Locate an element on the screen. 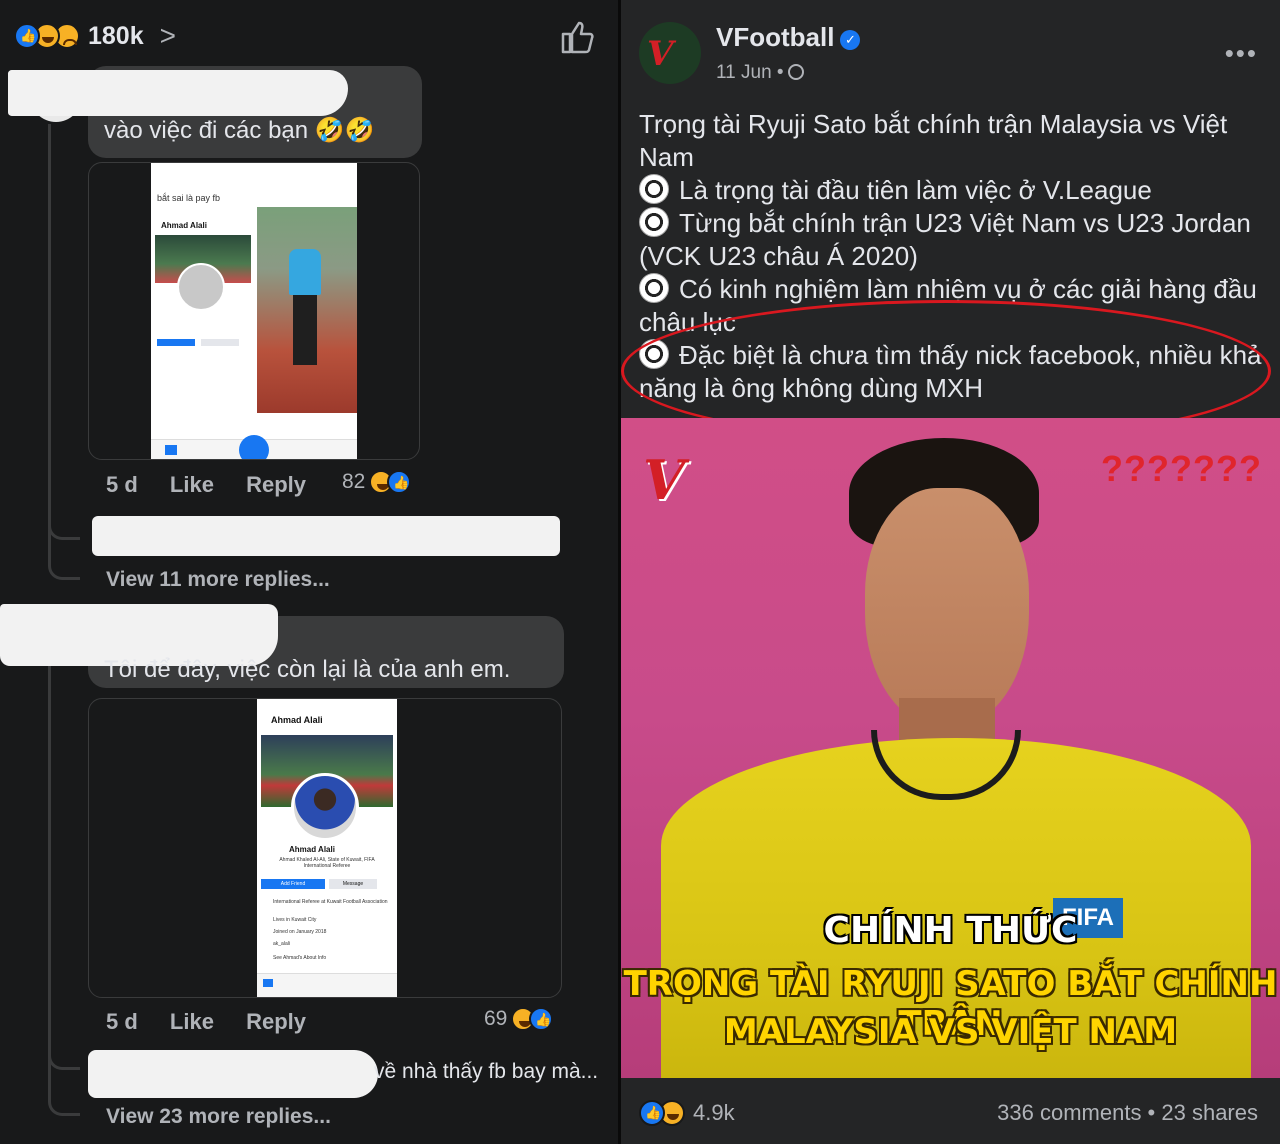 This screenshot has width=1280, height=1144. reactions-header: 180k > is located at coordinates (309, 36).